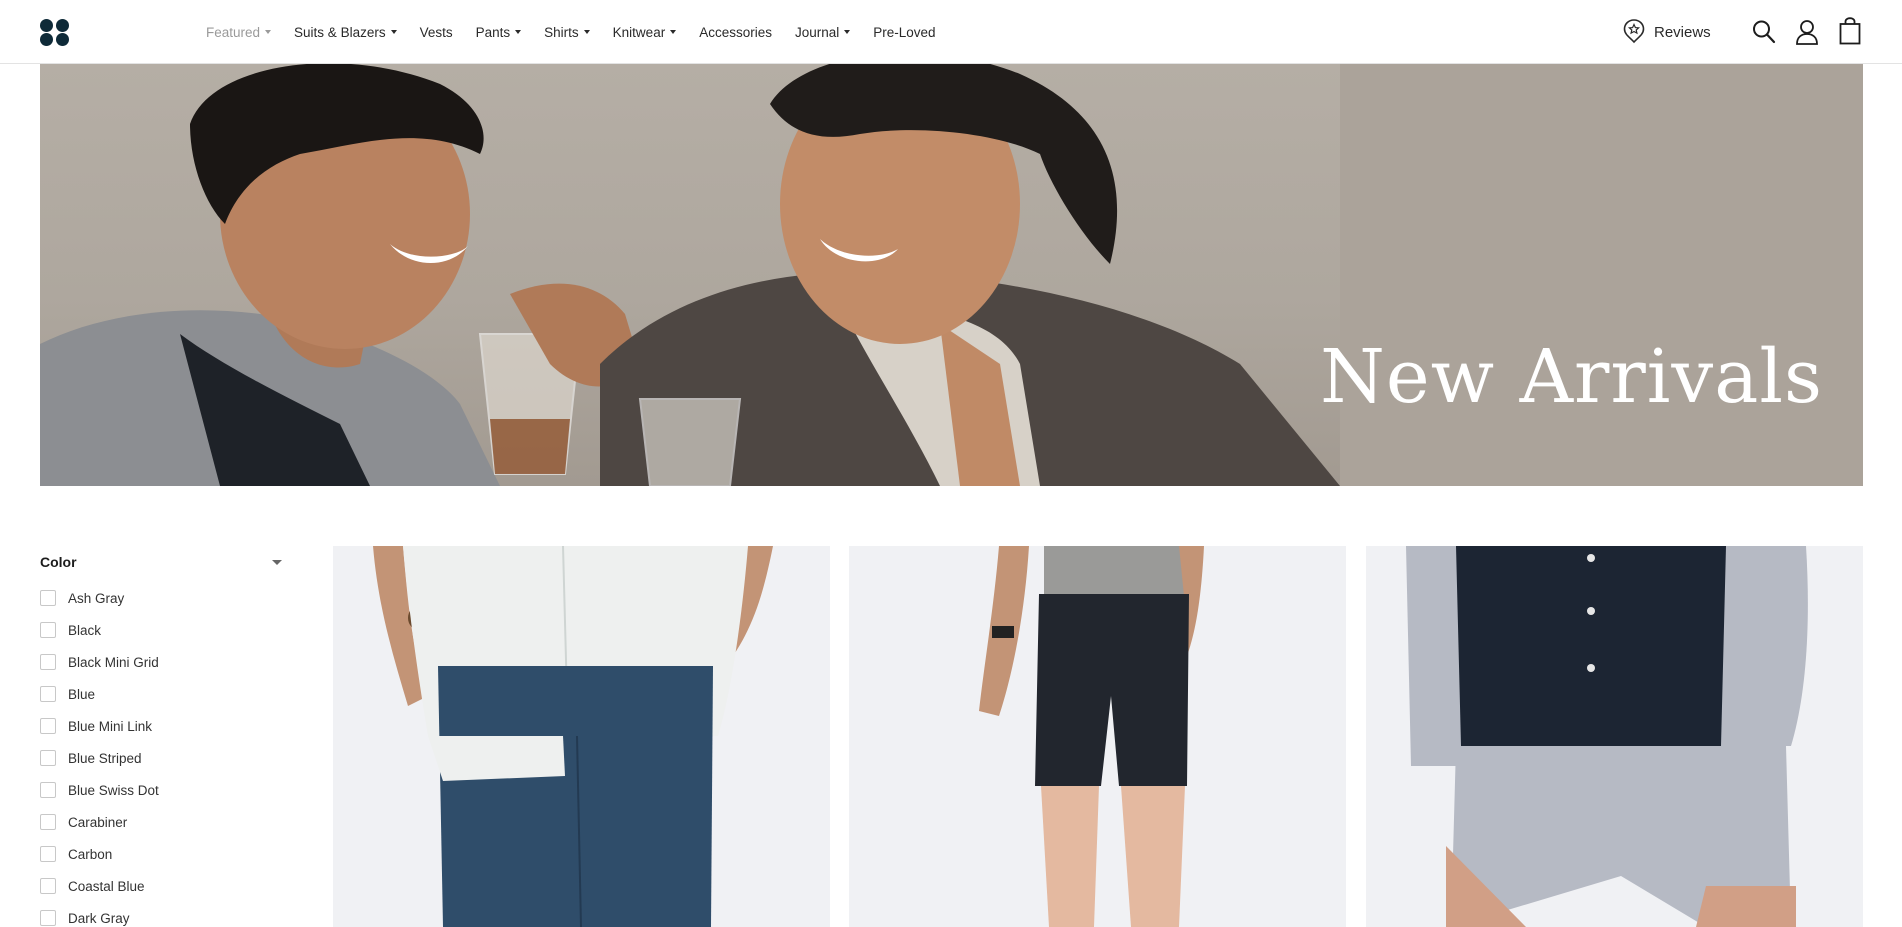 This screenshot has width=1902, height=927. What do you see at coordinates (55, 32) in the screenshot?
I see `logo-dots-icon` at bounding box center [55, 32].